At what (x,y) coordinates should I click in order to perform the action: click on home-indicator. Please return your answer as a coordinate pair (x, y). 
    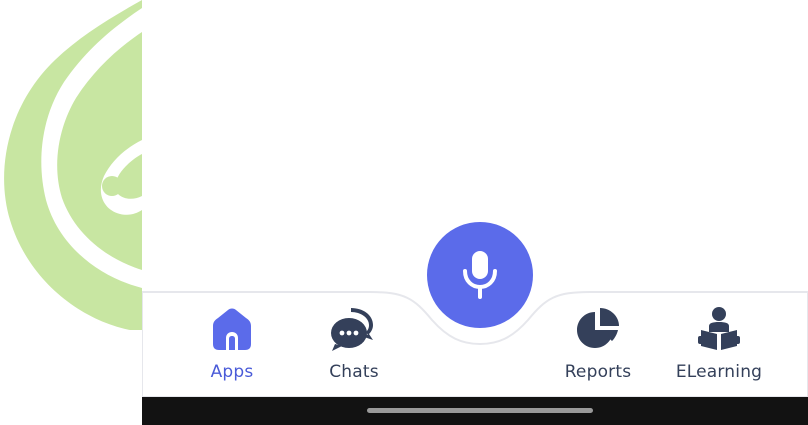
    Looking at the image, I should click on (480, 410).